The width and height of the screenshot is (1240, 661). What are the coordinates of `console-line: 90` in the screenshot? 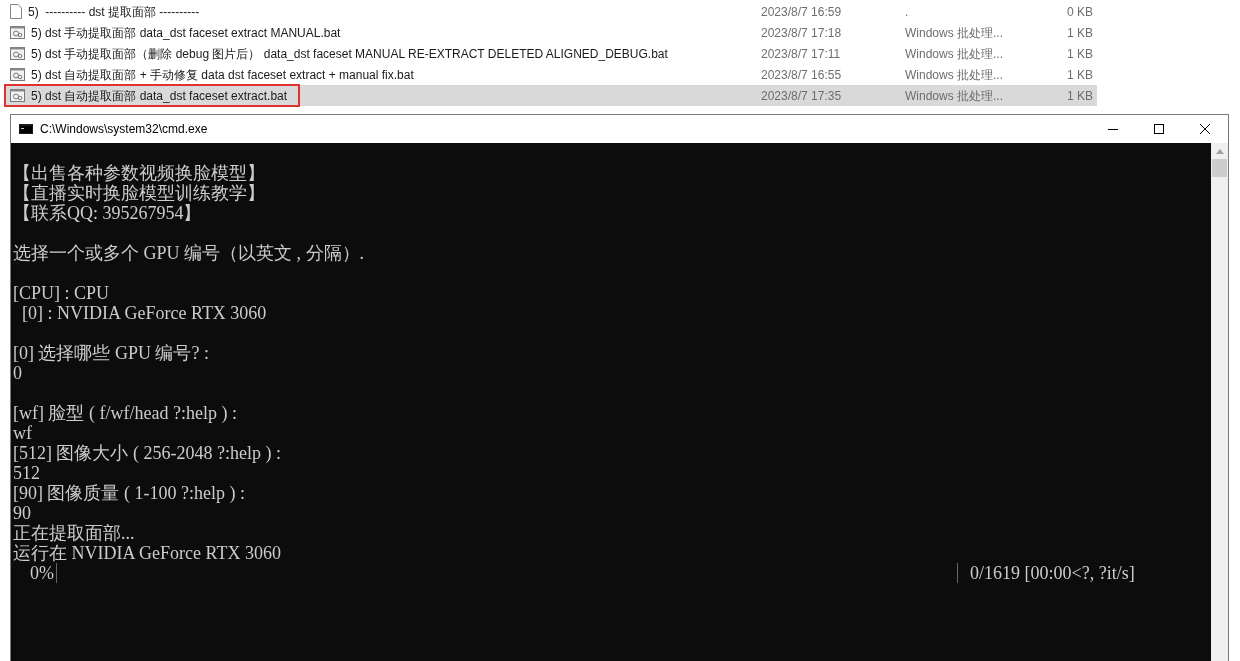 It's located at (22, 513).